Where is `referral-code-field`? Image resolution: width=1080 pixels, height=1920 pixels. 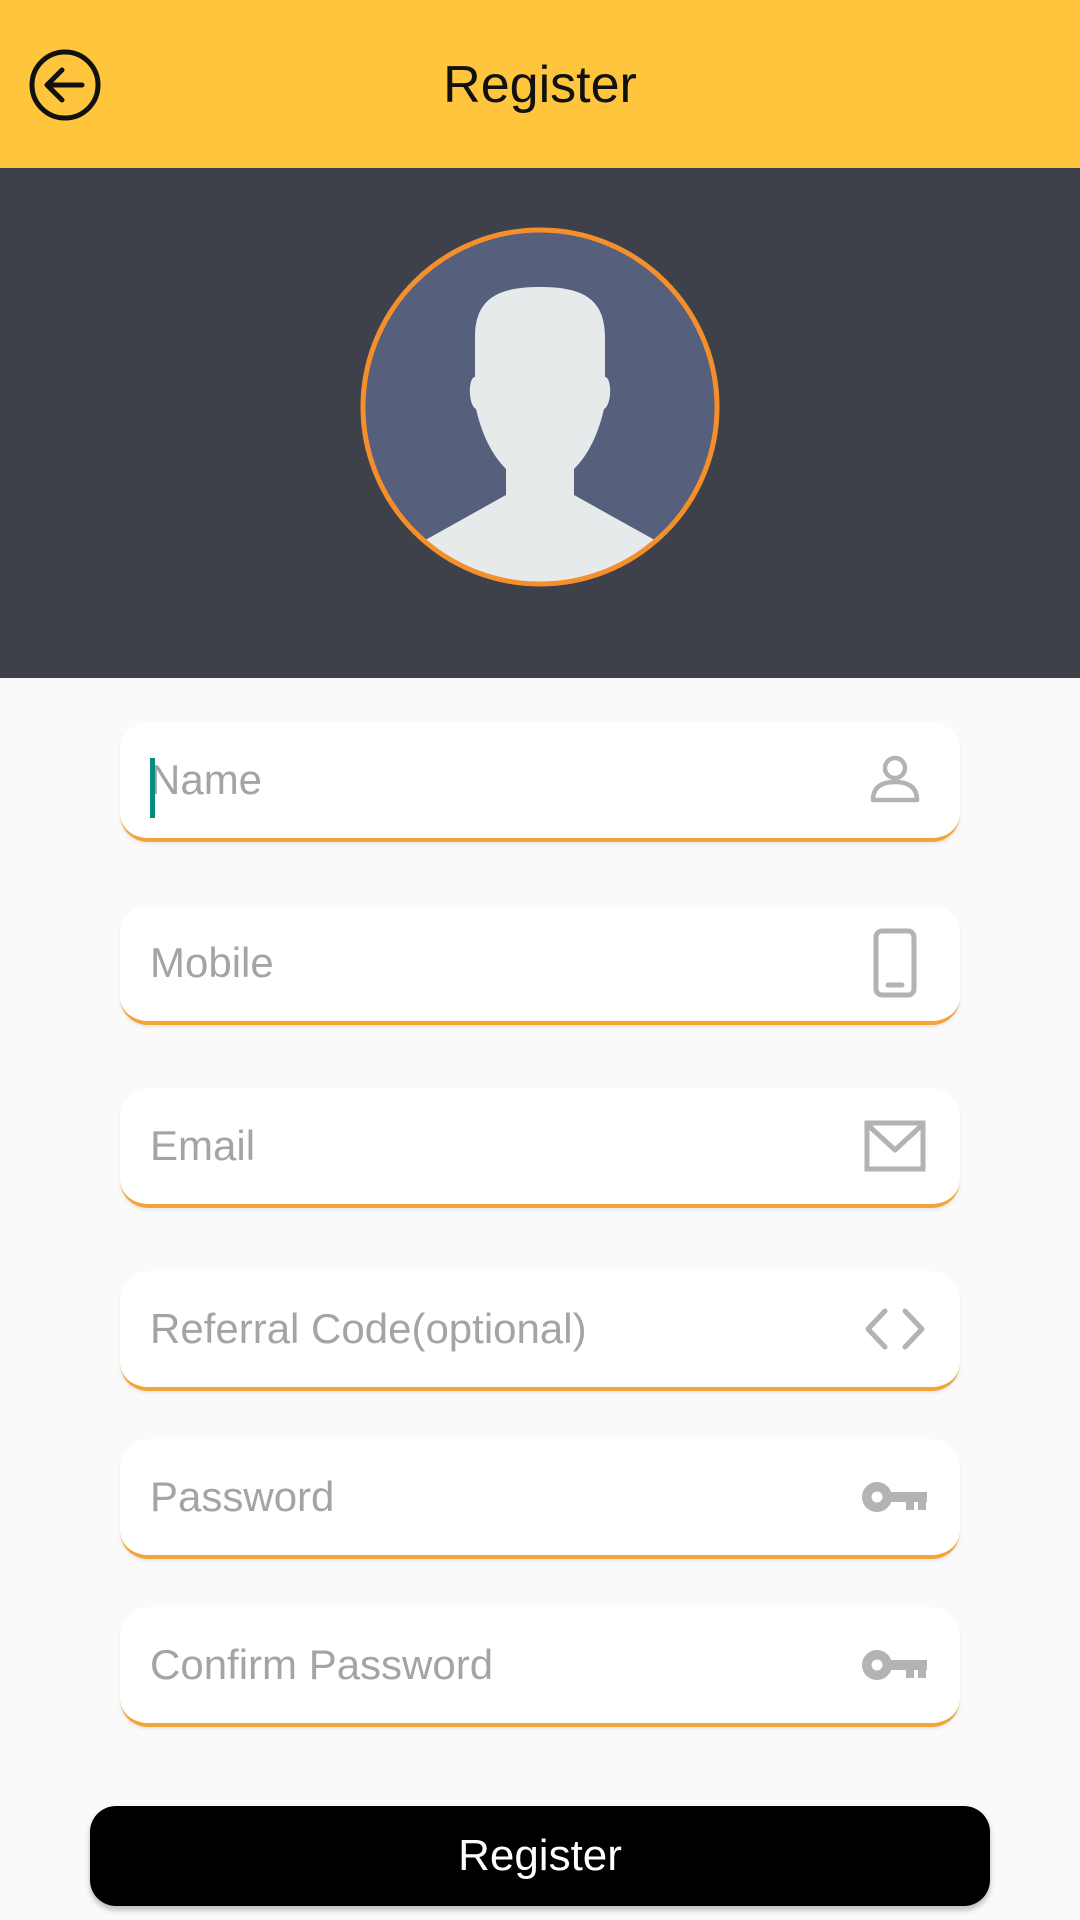 referral-code-field is located at coordinates (540, 1331).